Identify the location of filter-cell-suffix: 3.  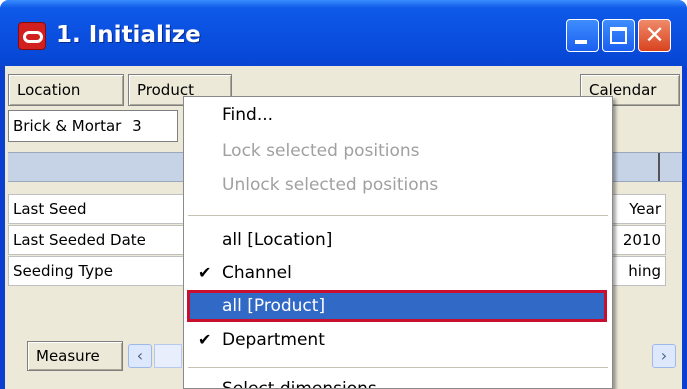
(137, 126).